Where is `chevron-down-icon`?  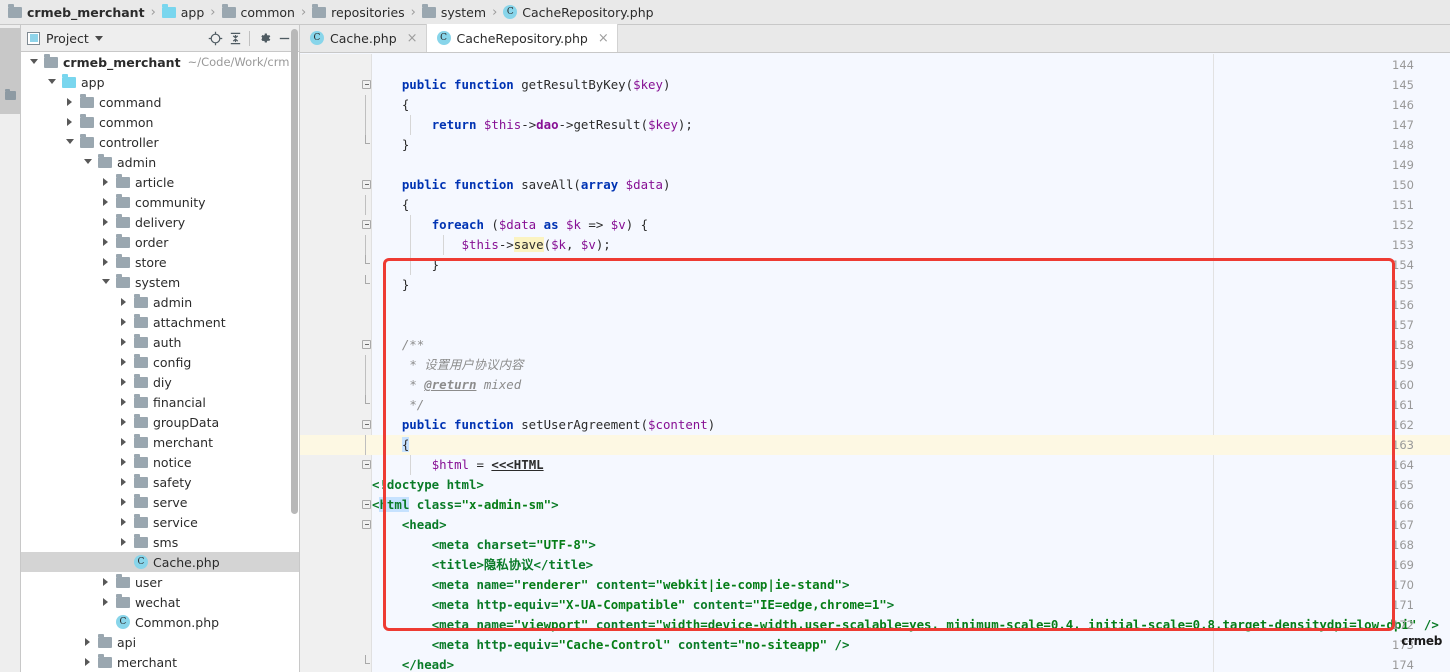
chevron-down-icon is located at coordinates (98, 38).